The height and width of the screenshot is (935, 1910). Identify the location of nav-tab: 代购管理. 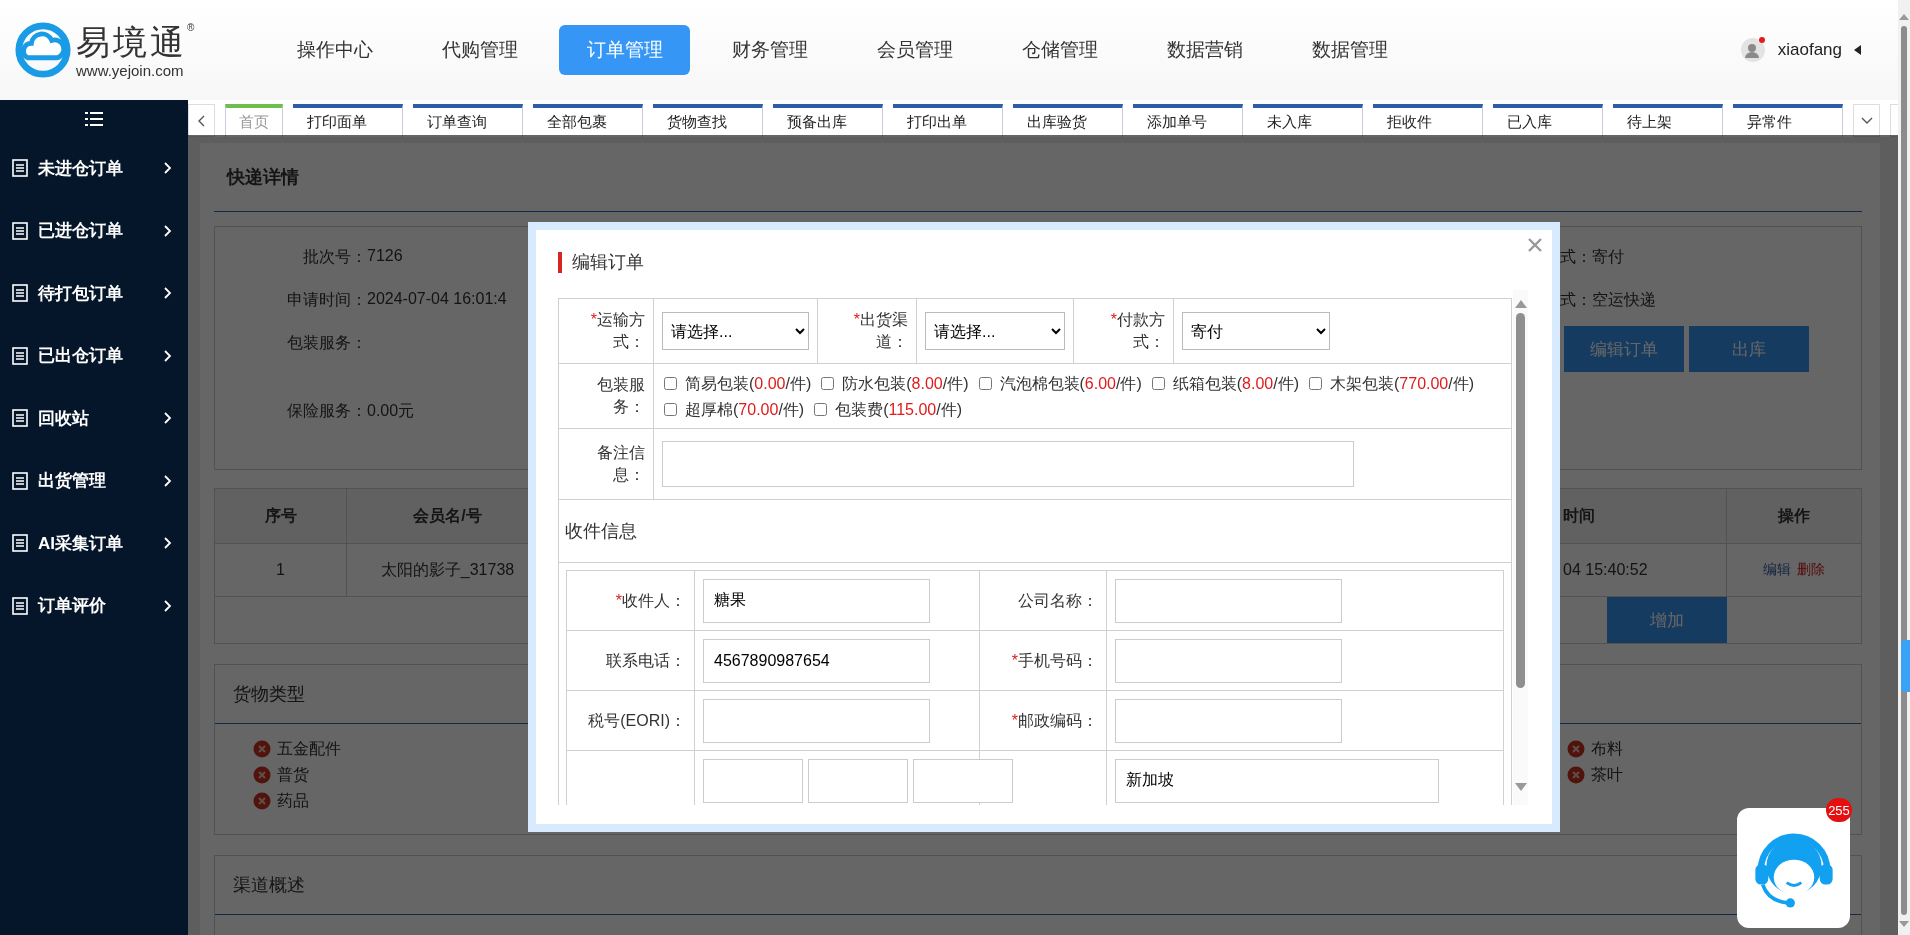
(479, 50).